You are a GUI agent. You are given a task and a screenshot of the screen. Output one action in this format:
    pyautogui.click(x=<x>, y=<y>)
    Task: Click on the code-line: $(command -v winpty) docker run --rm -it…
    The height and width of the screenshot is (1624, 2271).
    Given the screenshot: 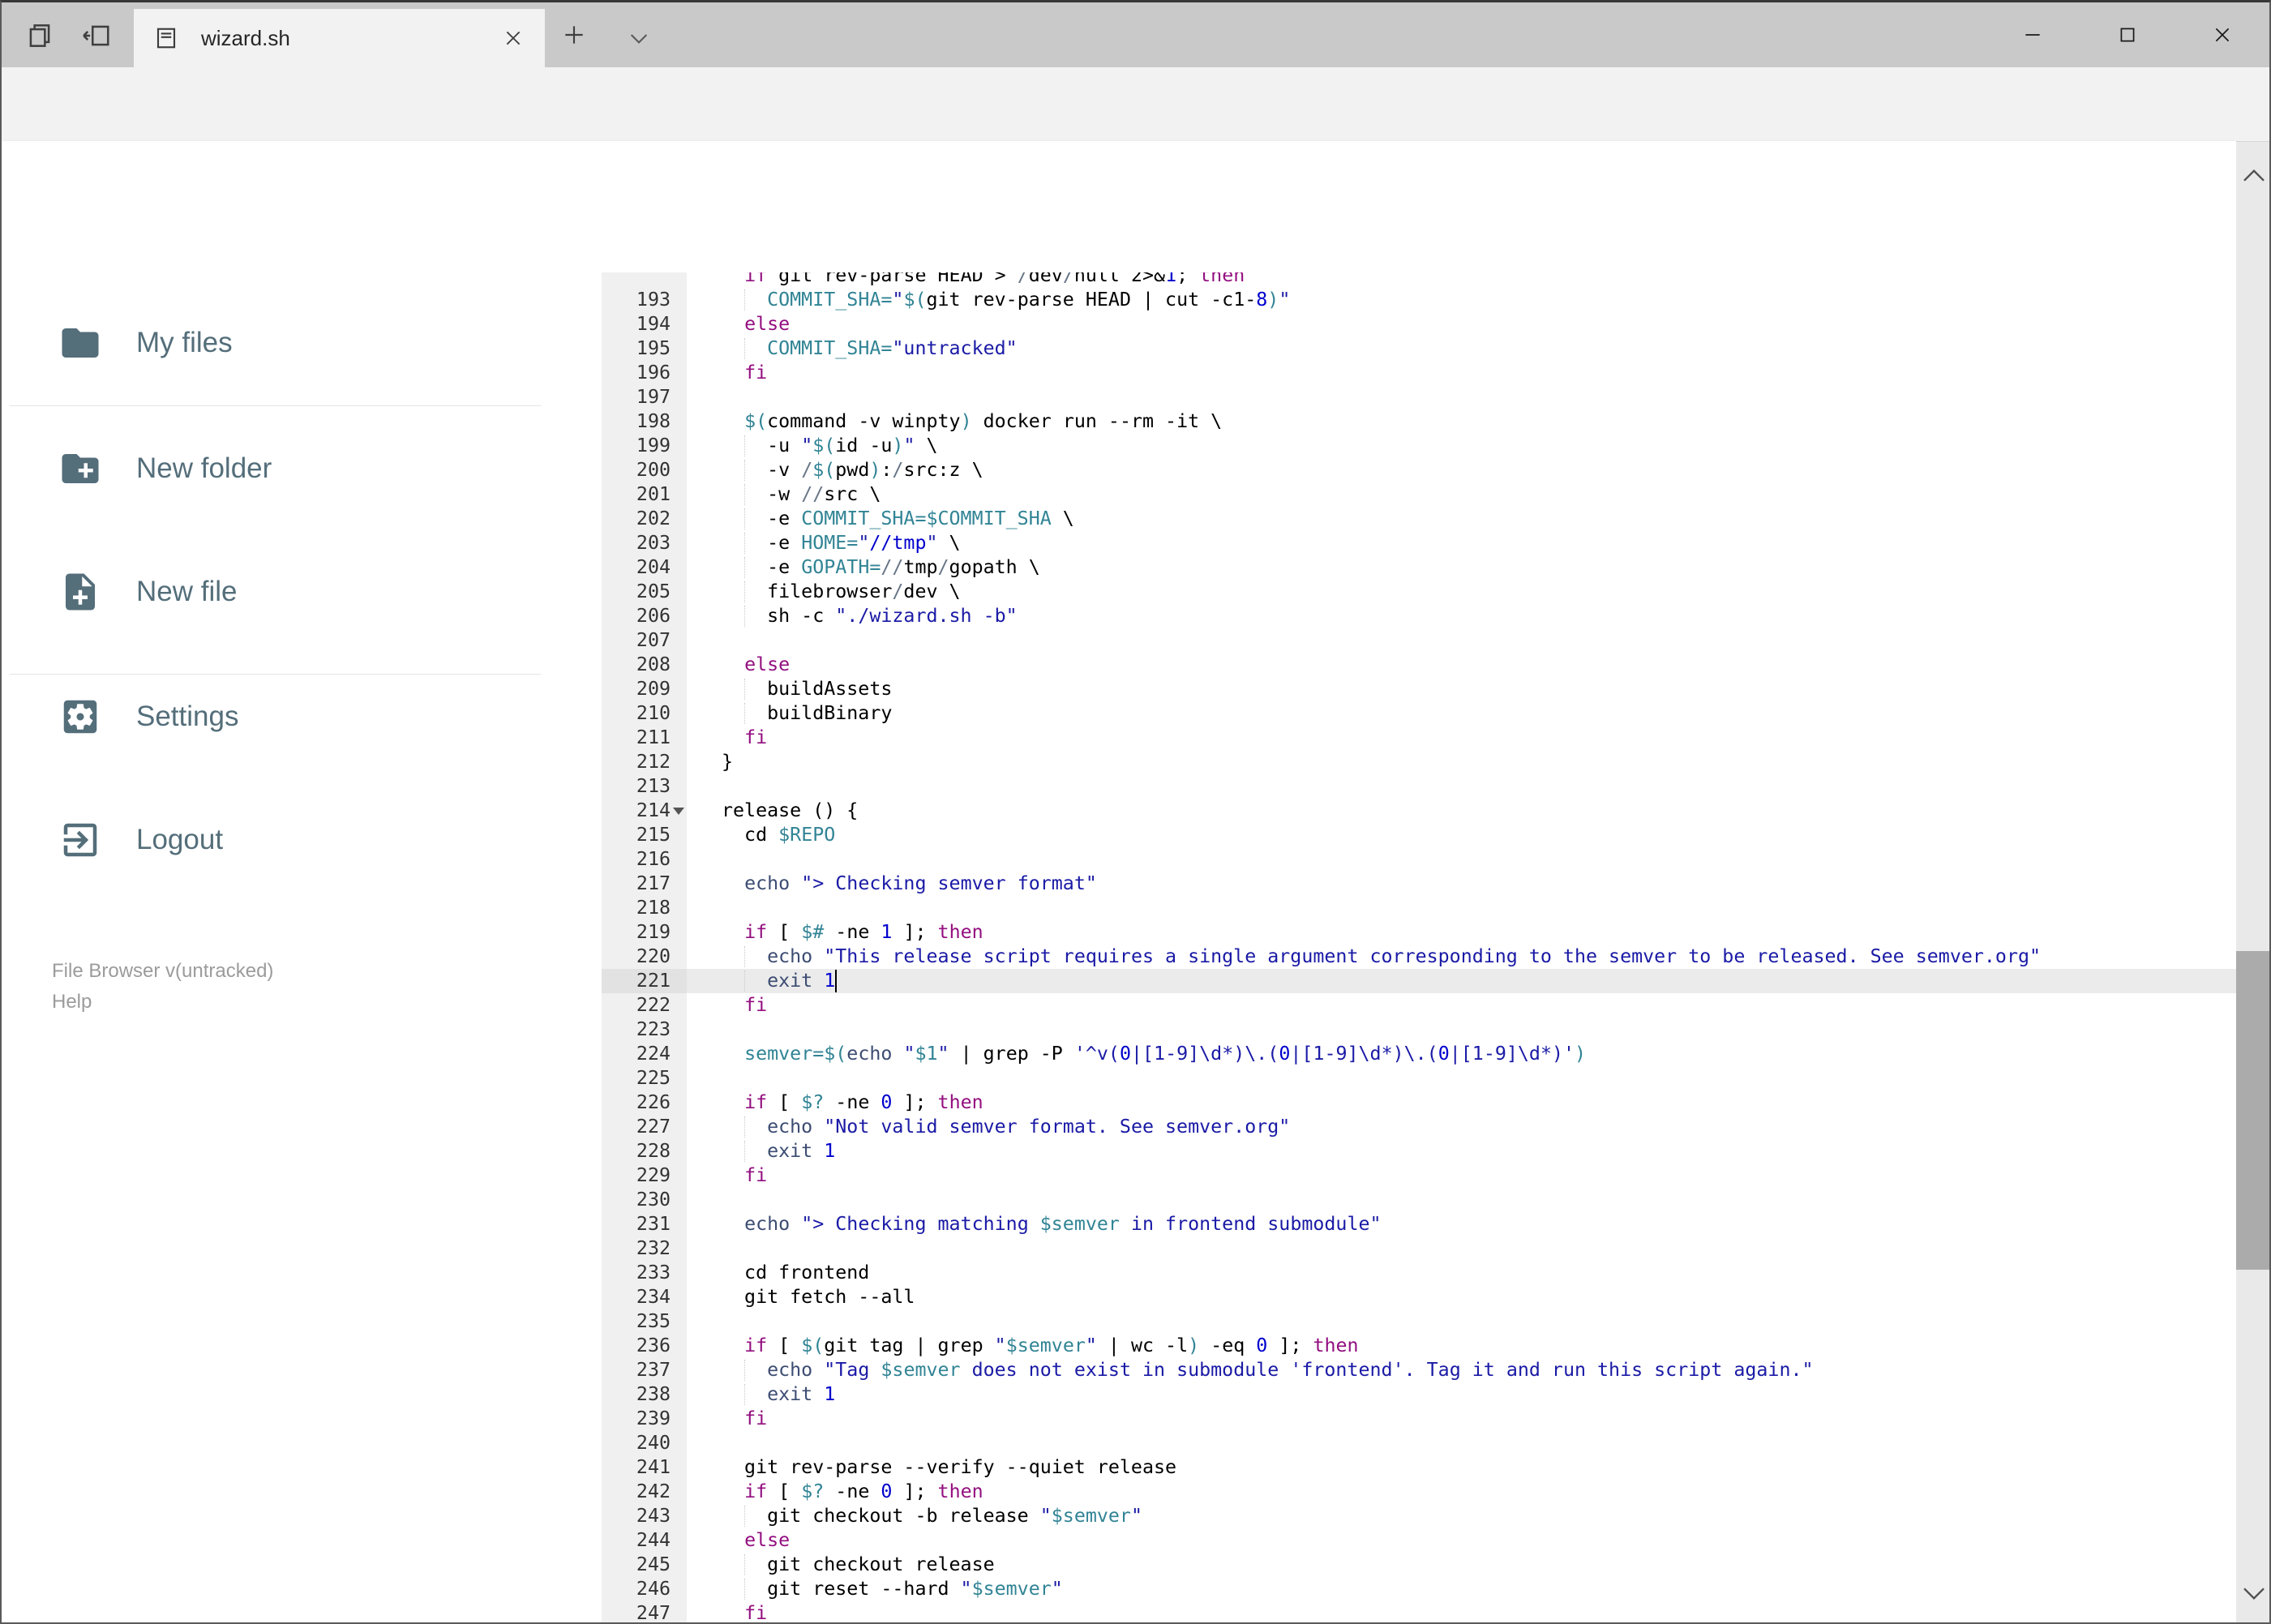 What is the action you would take?
    pyautogui.click(x=1419, y=422)
    